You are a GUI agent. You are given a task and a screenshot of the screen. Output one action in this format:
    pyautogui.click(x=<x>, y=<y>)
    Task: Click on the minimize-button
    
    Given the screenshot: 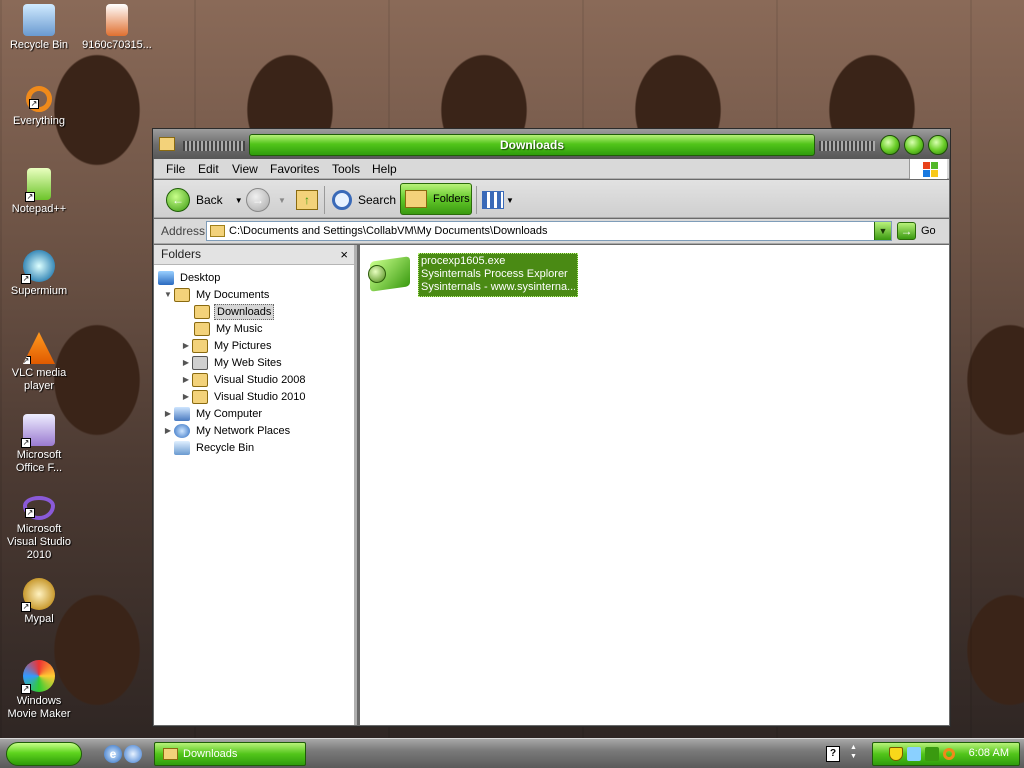 What is the action you would take?
    pyautogui.click(x=890, y=145)
    